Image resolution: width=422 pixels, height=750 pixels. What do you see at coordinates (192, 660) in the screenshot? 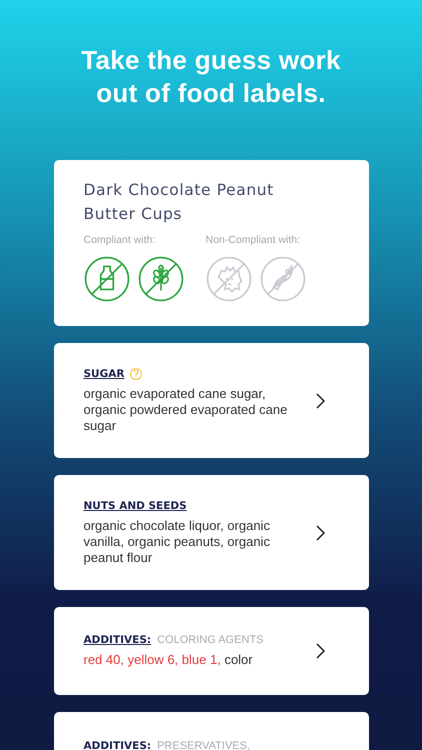
I see `ingredient-list: red 40, yellow 6, blue 1, color` at bounding box center [192, 660].